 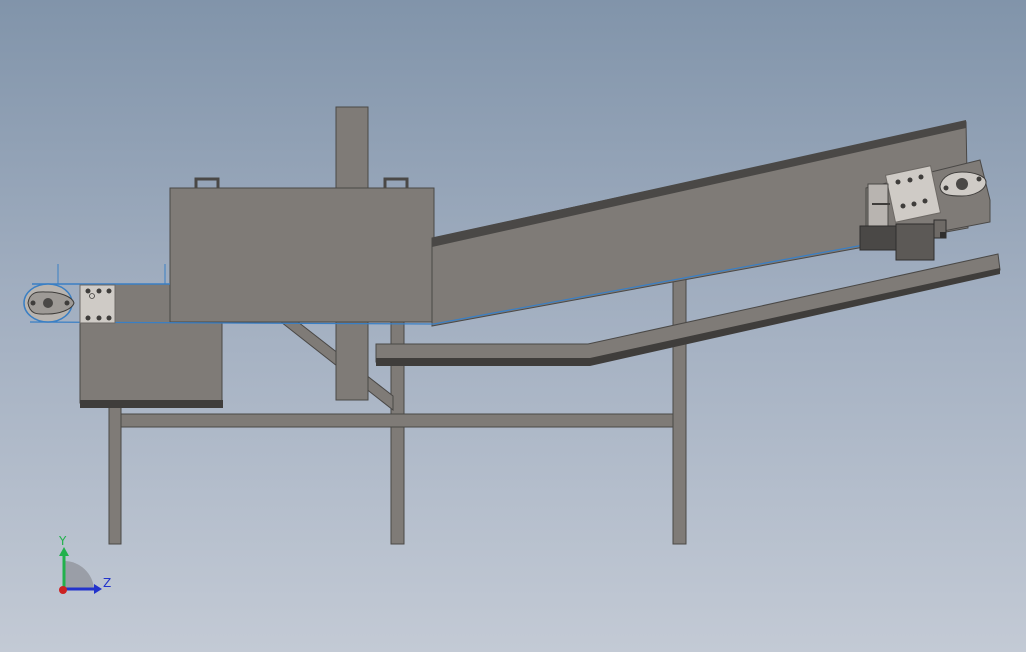 What do you see at coordinates (397, 420) in the screenshot?
I see `lower-crossbar` at bounding box center [397, 420].